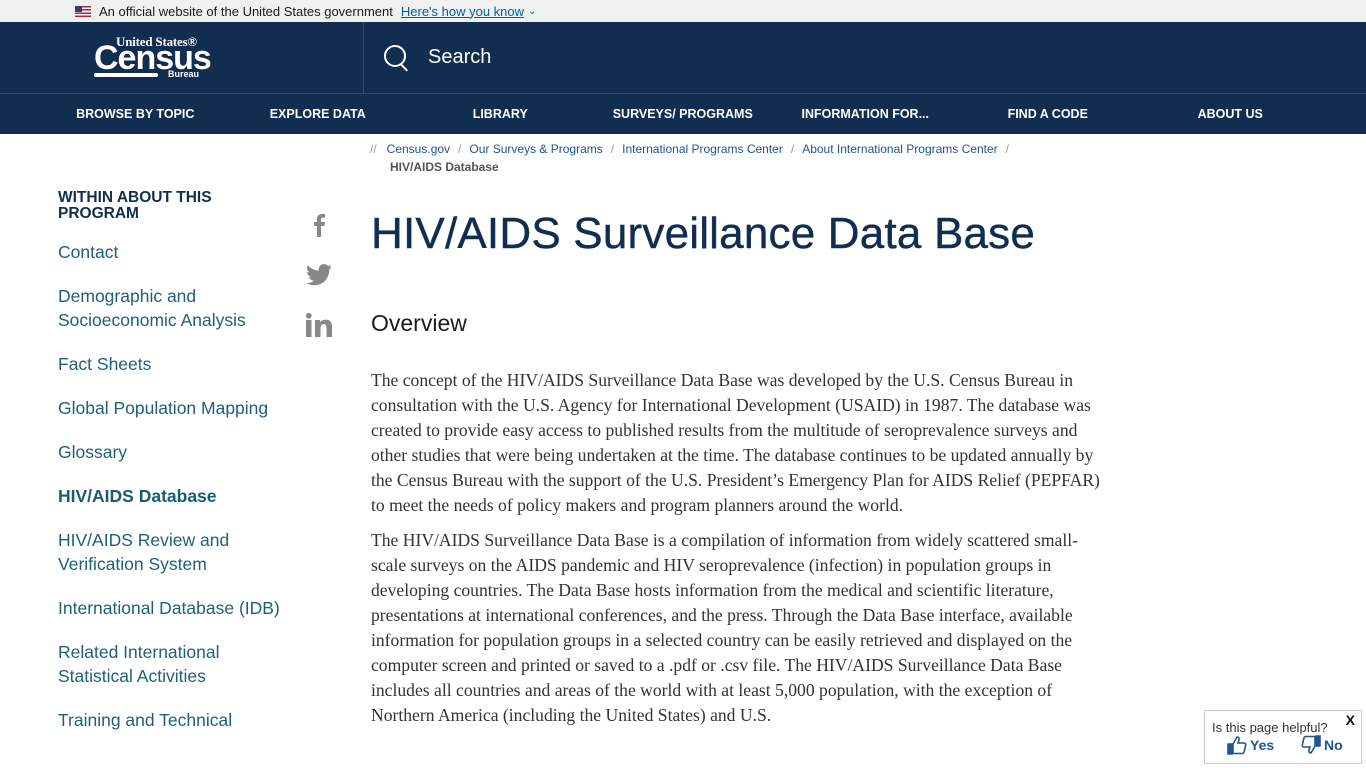  Describe the element at coordinates (397, 57) in the screenshot. I see `search-icon` at that location.